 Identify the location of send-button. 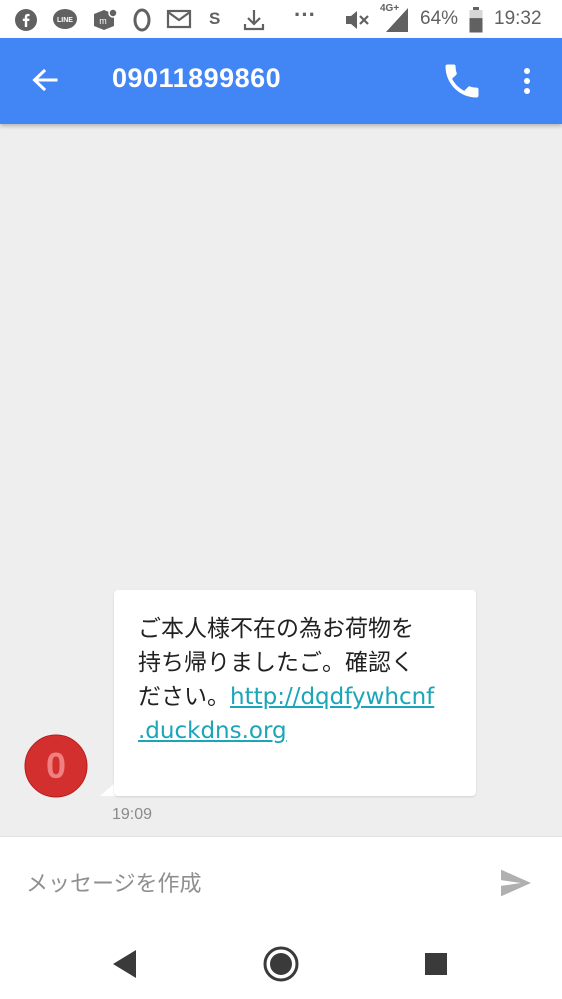
(516, 883).